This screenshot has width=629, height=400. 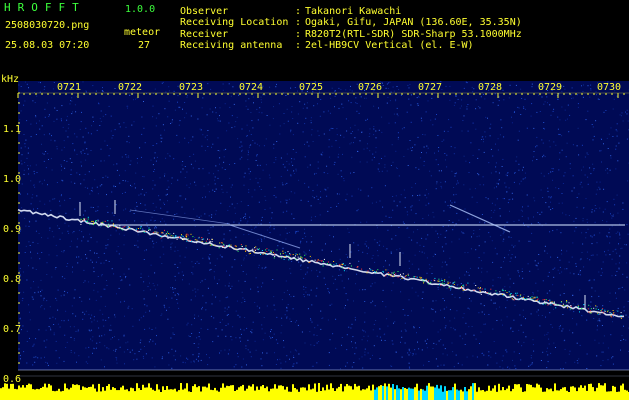 What do you see at coordinates (298, 22) in the screenshot?
I see `location-colon: :` at bounding box center [298, 22].